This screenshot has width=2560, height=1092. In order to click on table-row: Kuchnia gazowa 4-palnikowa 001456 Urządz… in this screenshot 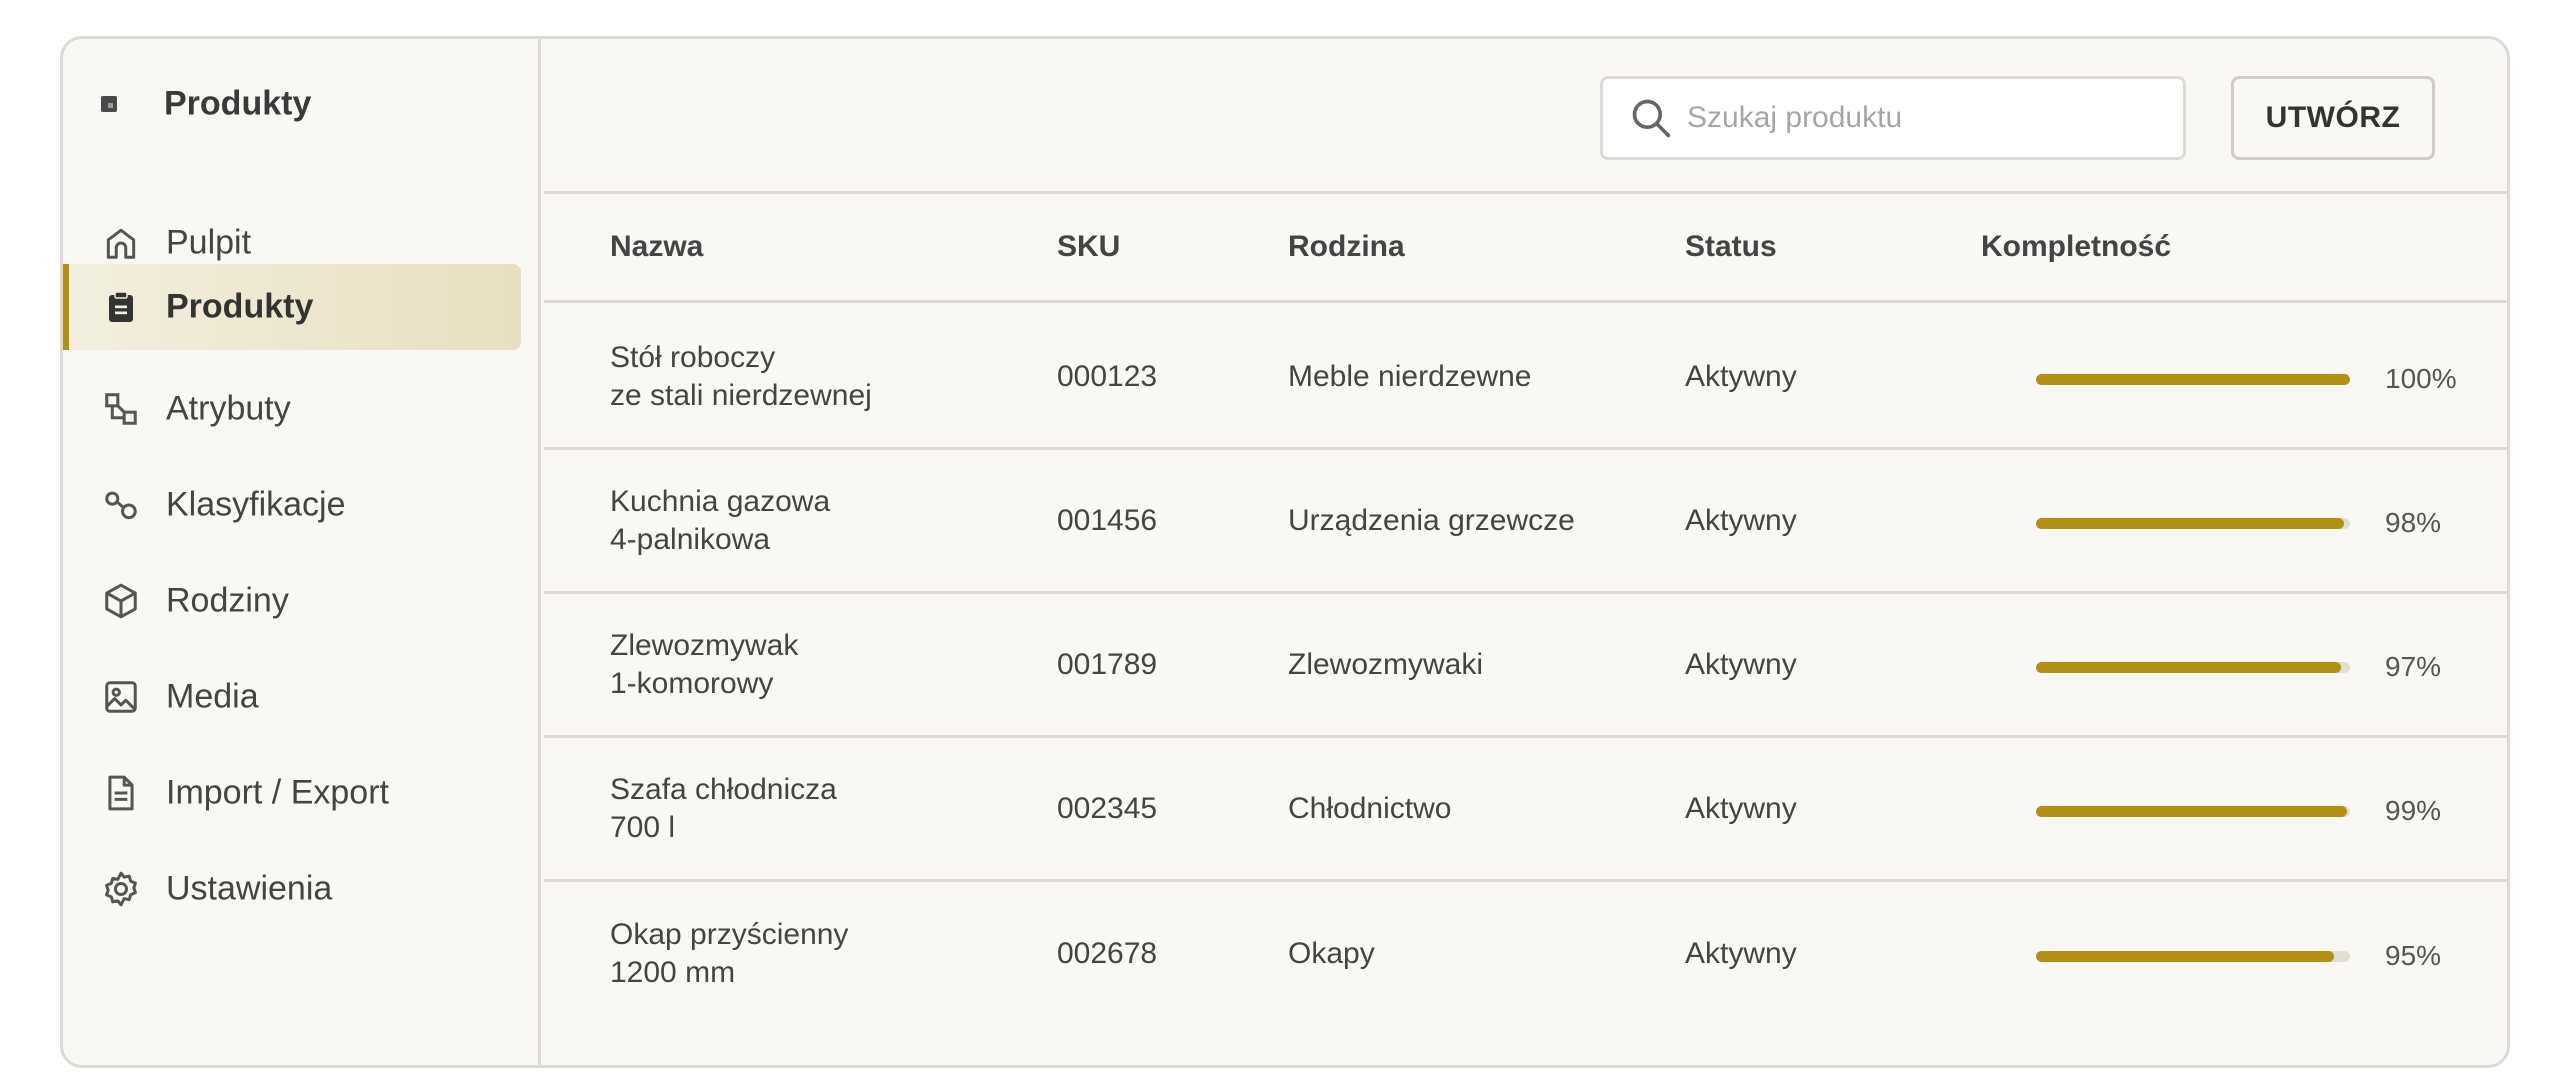, I will do `click(1525, 522)`.